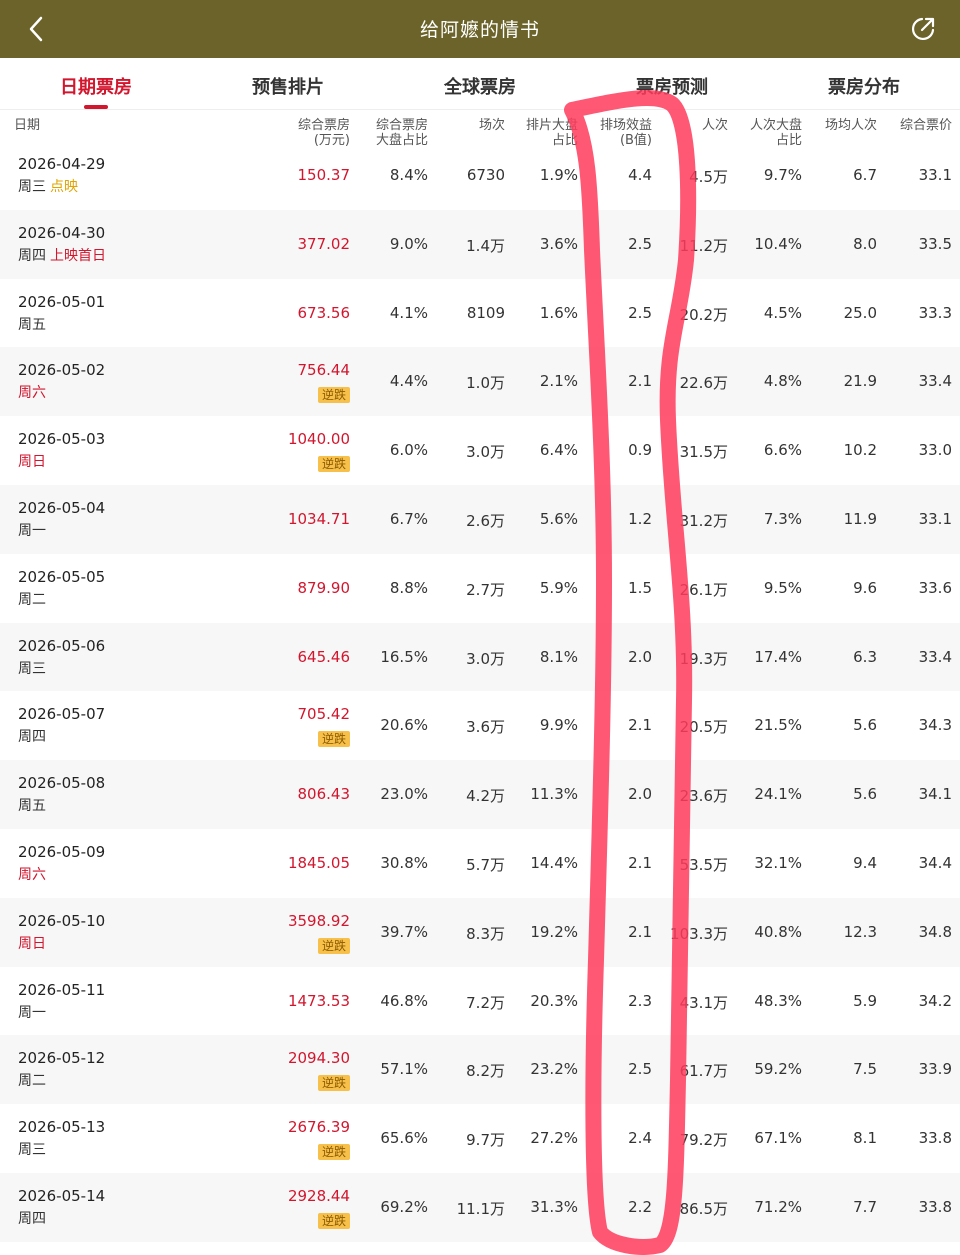  Describe the element at coordinates (778, 243) in the screenshot. I see `adm-share-value: 10.4%` at that location.